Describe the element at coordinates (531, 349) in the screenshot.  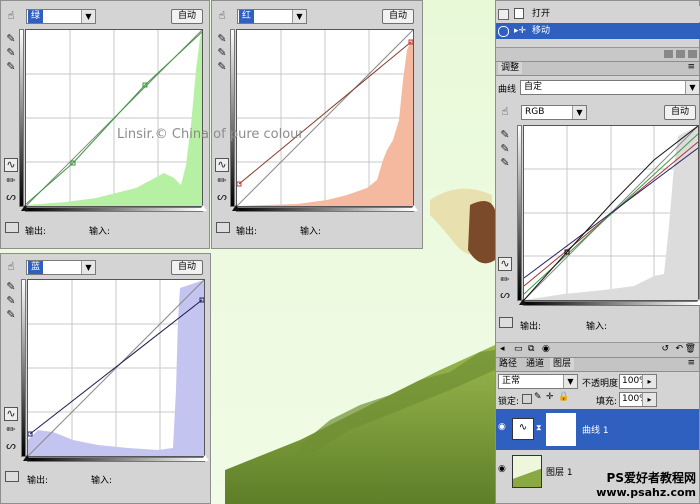
I see `clip-layer-icon: ⧉` at that location.